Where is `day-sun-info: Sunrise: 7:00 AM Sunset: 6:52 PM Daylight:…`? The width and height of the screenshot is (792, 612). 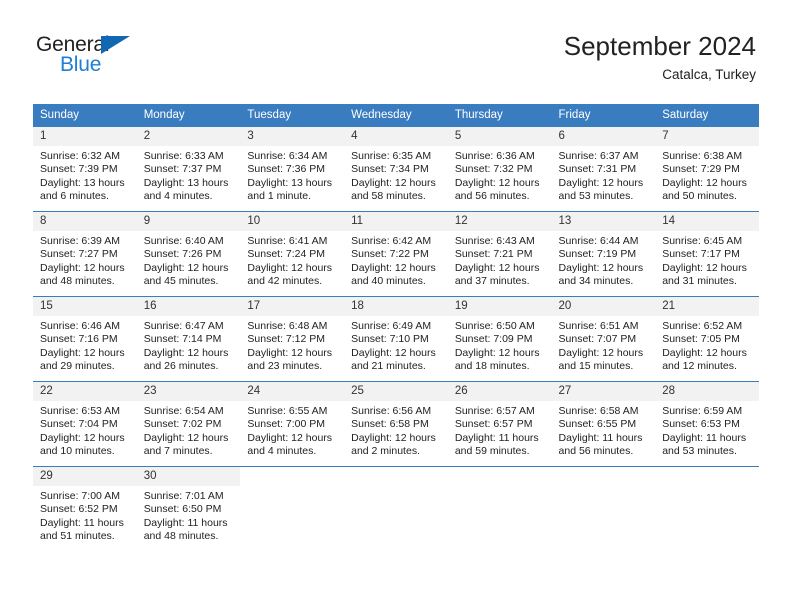
day-sun-info: Sunrise: 7:00 AM Sunset: 6:52 PM Daylight:… is located at coordinates (85, 515).